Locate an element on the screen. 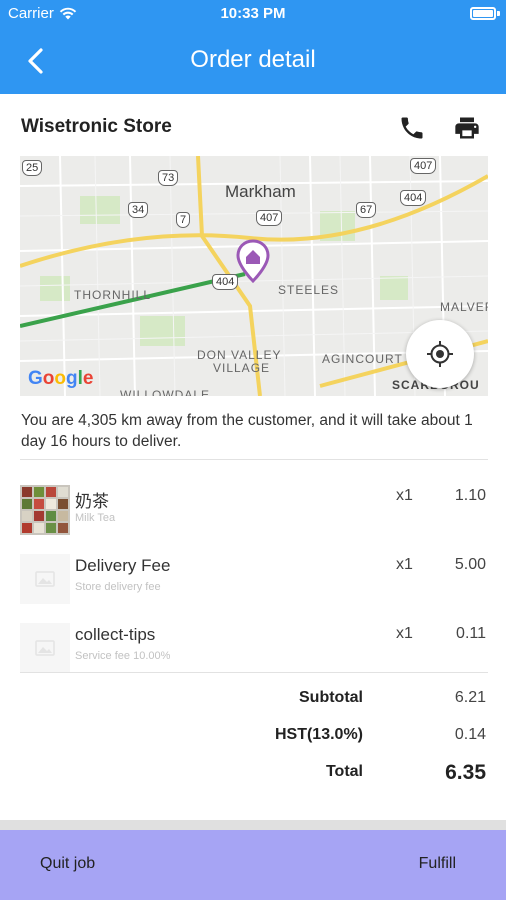 The image size is (506, 900). highway-shield: 73 is located at coordinates (168, 178).